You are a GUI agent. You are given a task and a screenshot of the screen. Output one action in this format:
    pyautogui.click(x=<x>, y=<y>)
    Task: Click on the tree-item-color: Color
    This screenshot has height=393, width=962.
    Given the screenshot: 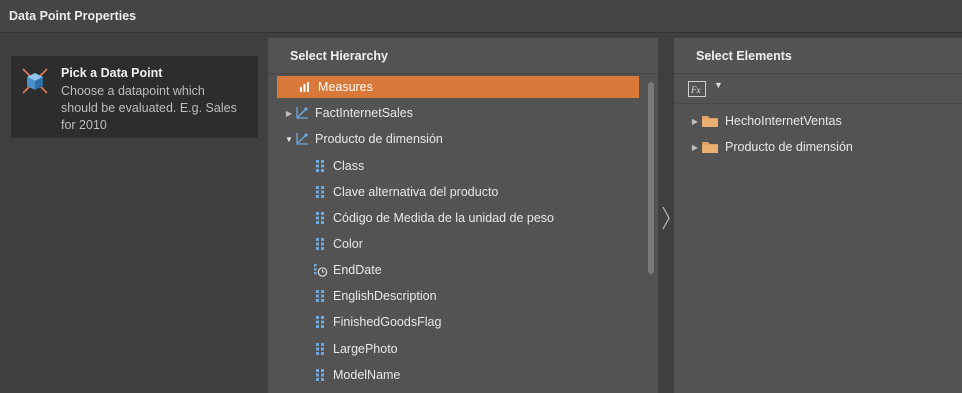 What is the action you would take?
    pyautogui.click(x=477, y=244)
    